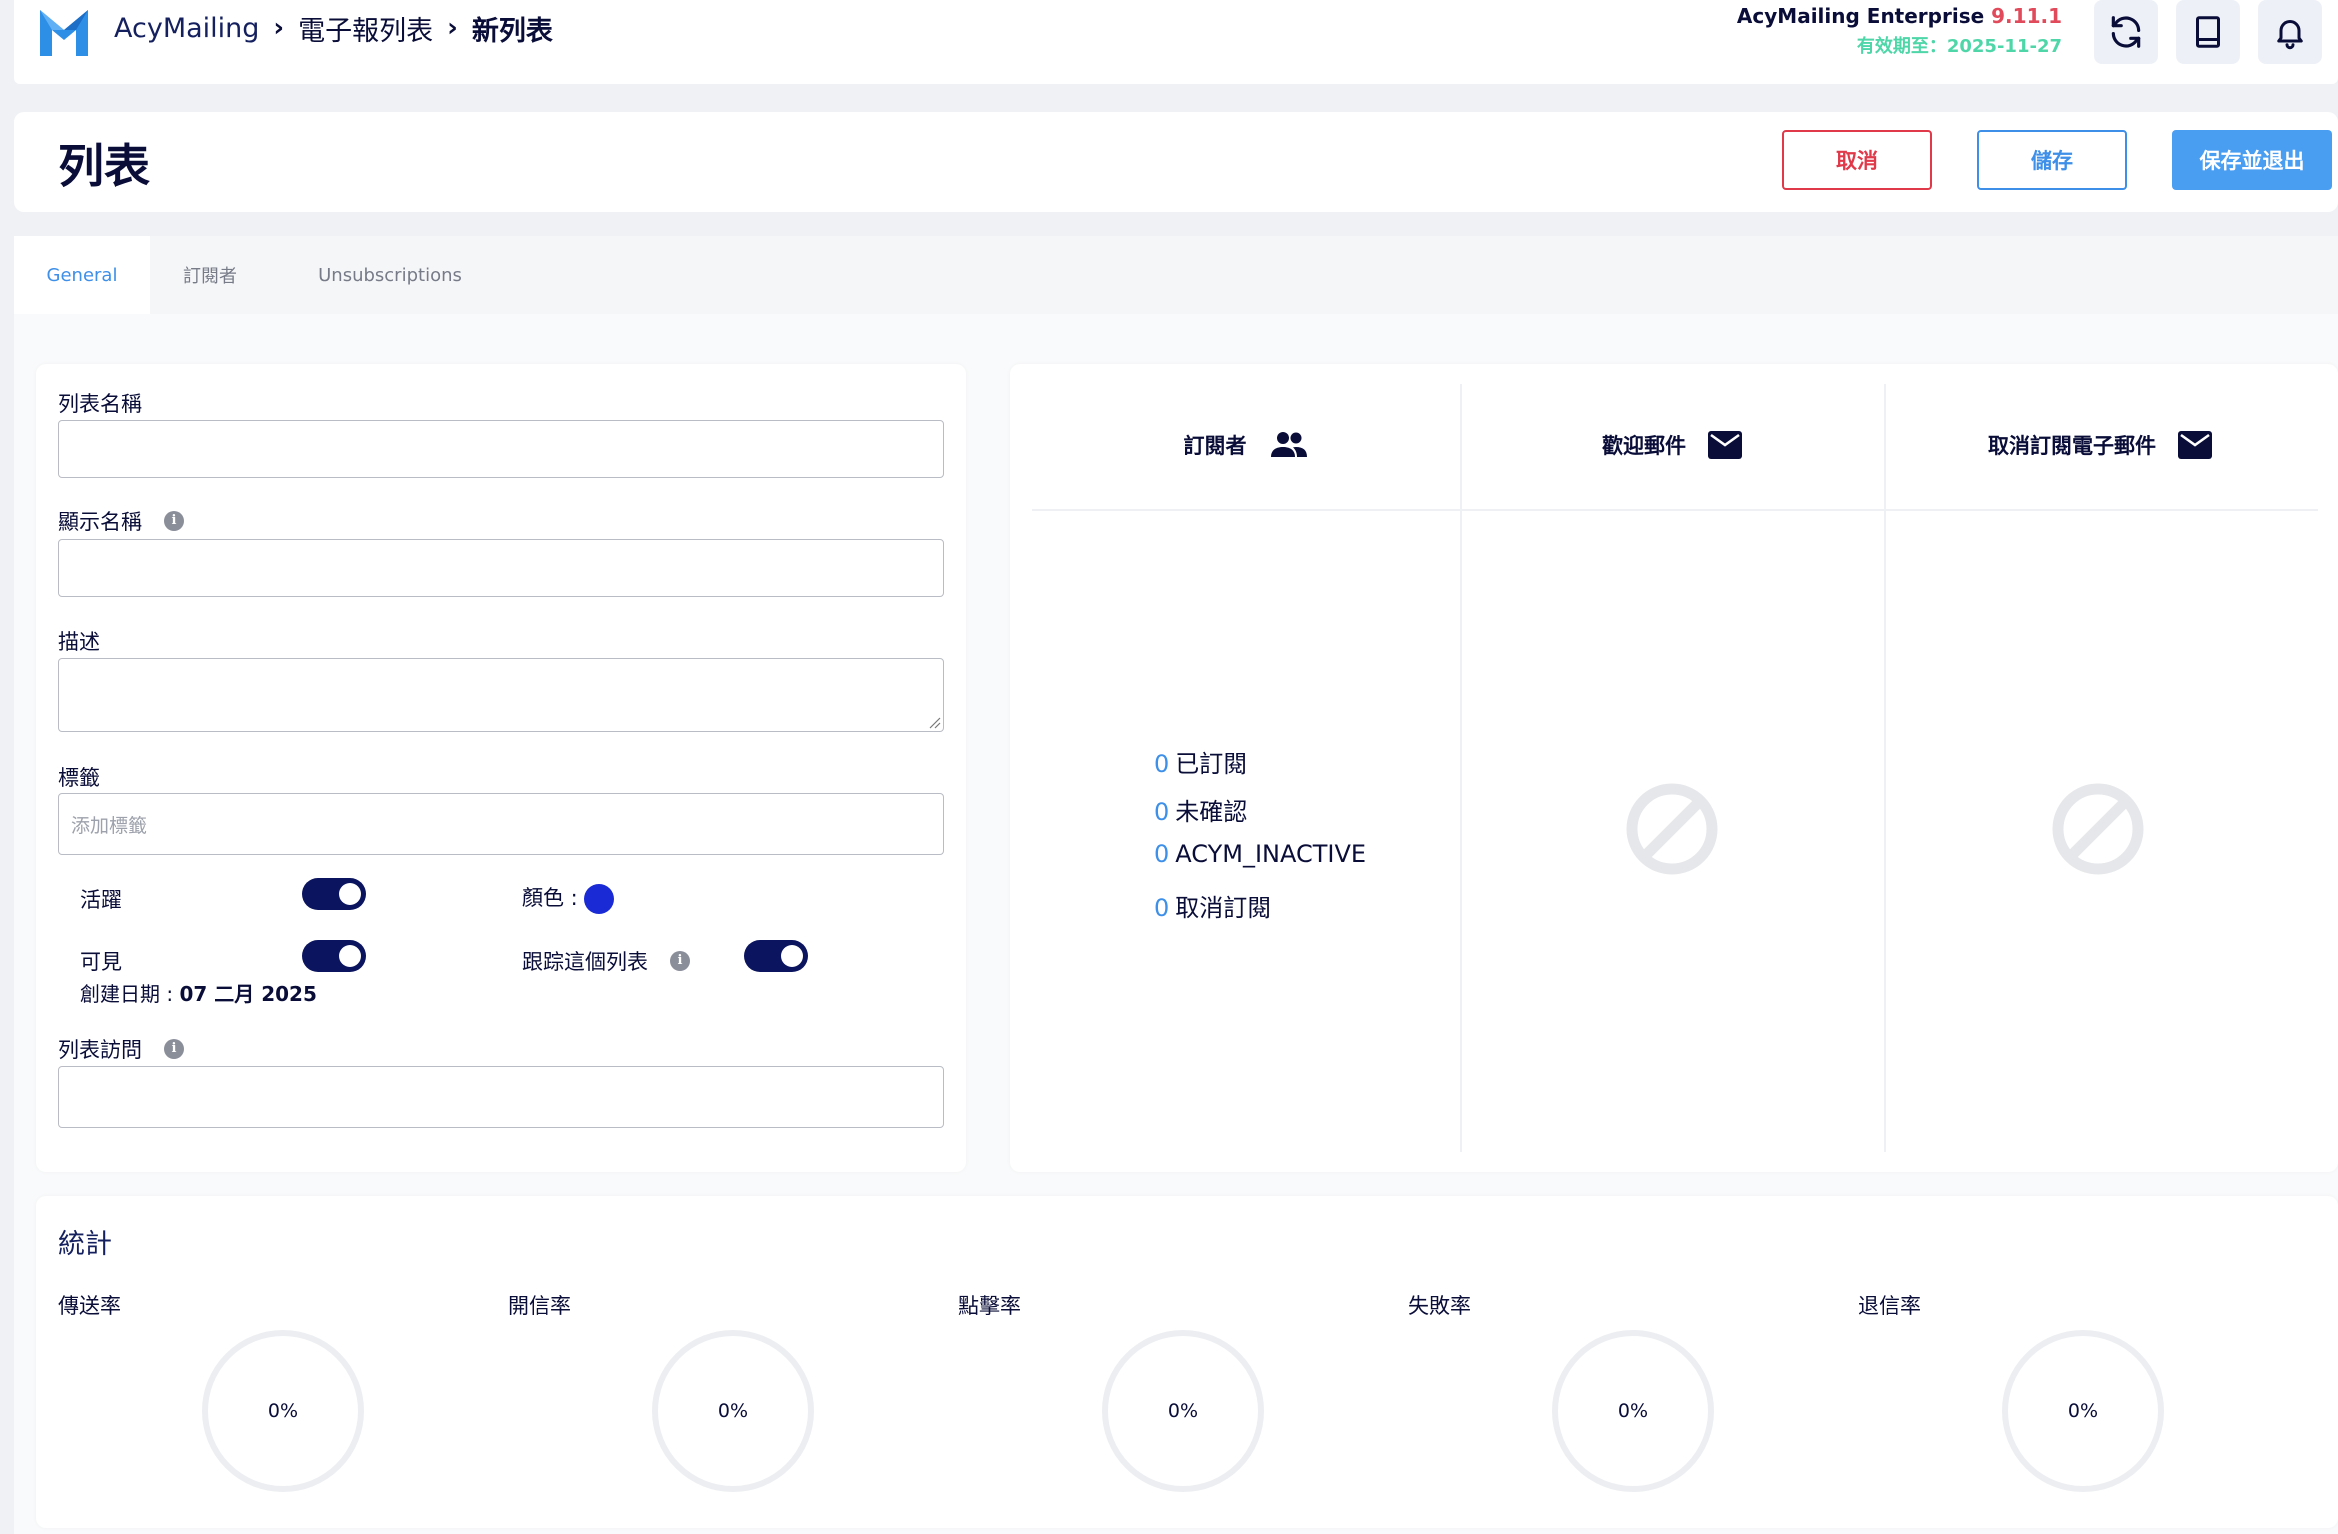  I want to click on count-label: 已訂閱, so click(1211, 764).